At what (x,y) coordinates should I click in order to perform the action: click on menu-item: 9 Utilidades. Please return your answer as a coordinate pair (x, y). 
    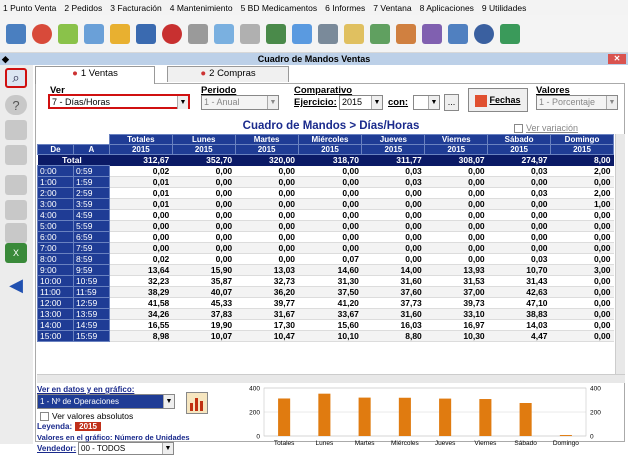
    Looking at the image, I should click on (504, 8).